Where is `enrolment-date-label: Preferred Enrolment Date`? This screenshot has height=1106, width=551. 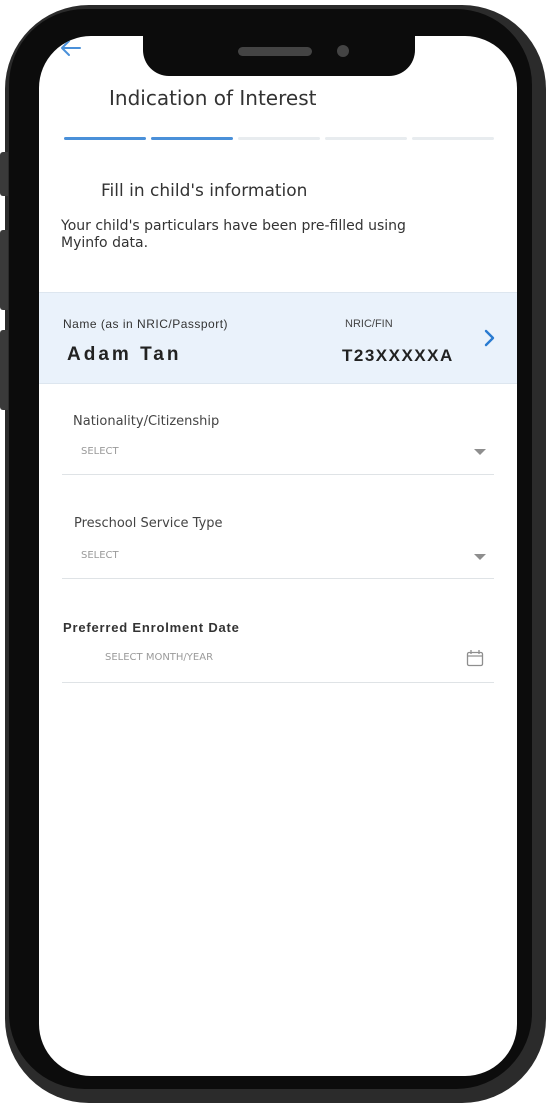 enrolment-date-label: Preferred Enrolment Date is located at coordinates (151, 627).